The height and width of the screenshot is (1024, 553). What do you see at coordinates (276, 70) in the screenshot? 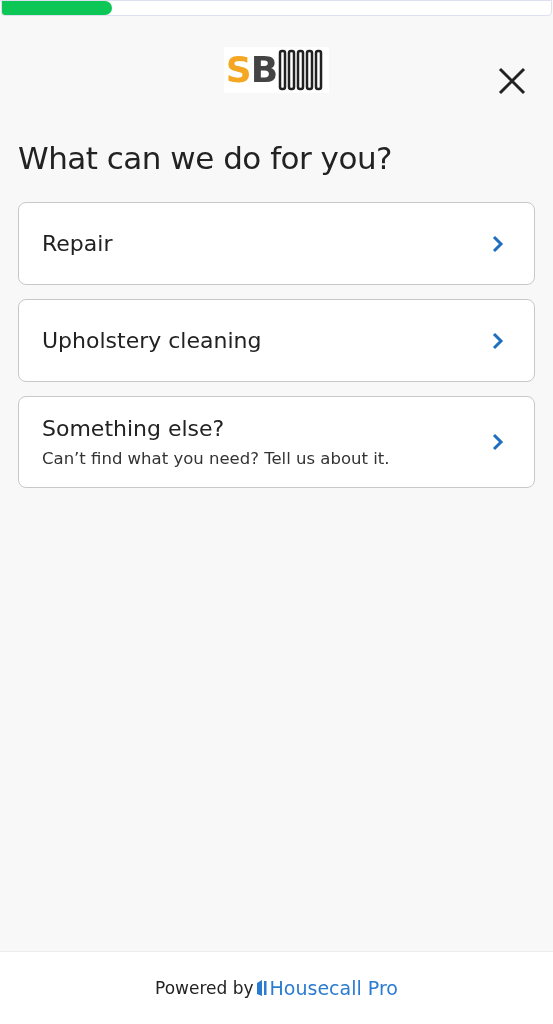
I see `company-logo: SB` at bounding box center [276, 70].